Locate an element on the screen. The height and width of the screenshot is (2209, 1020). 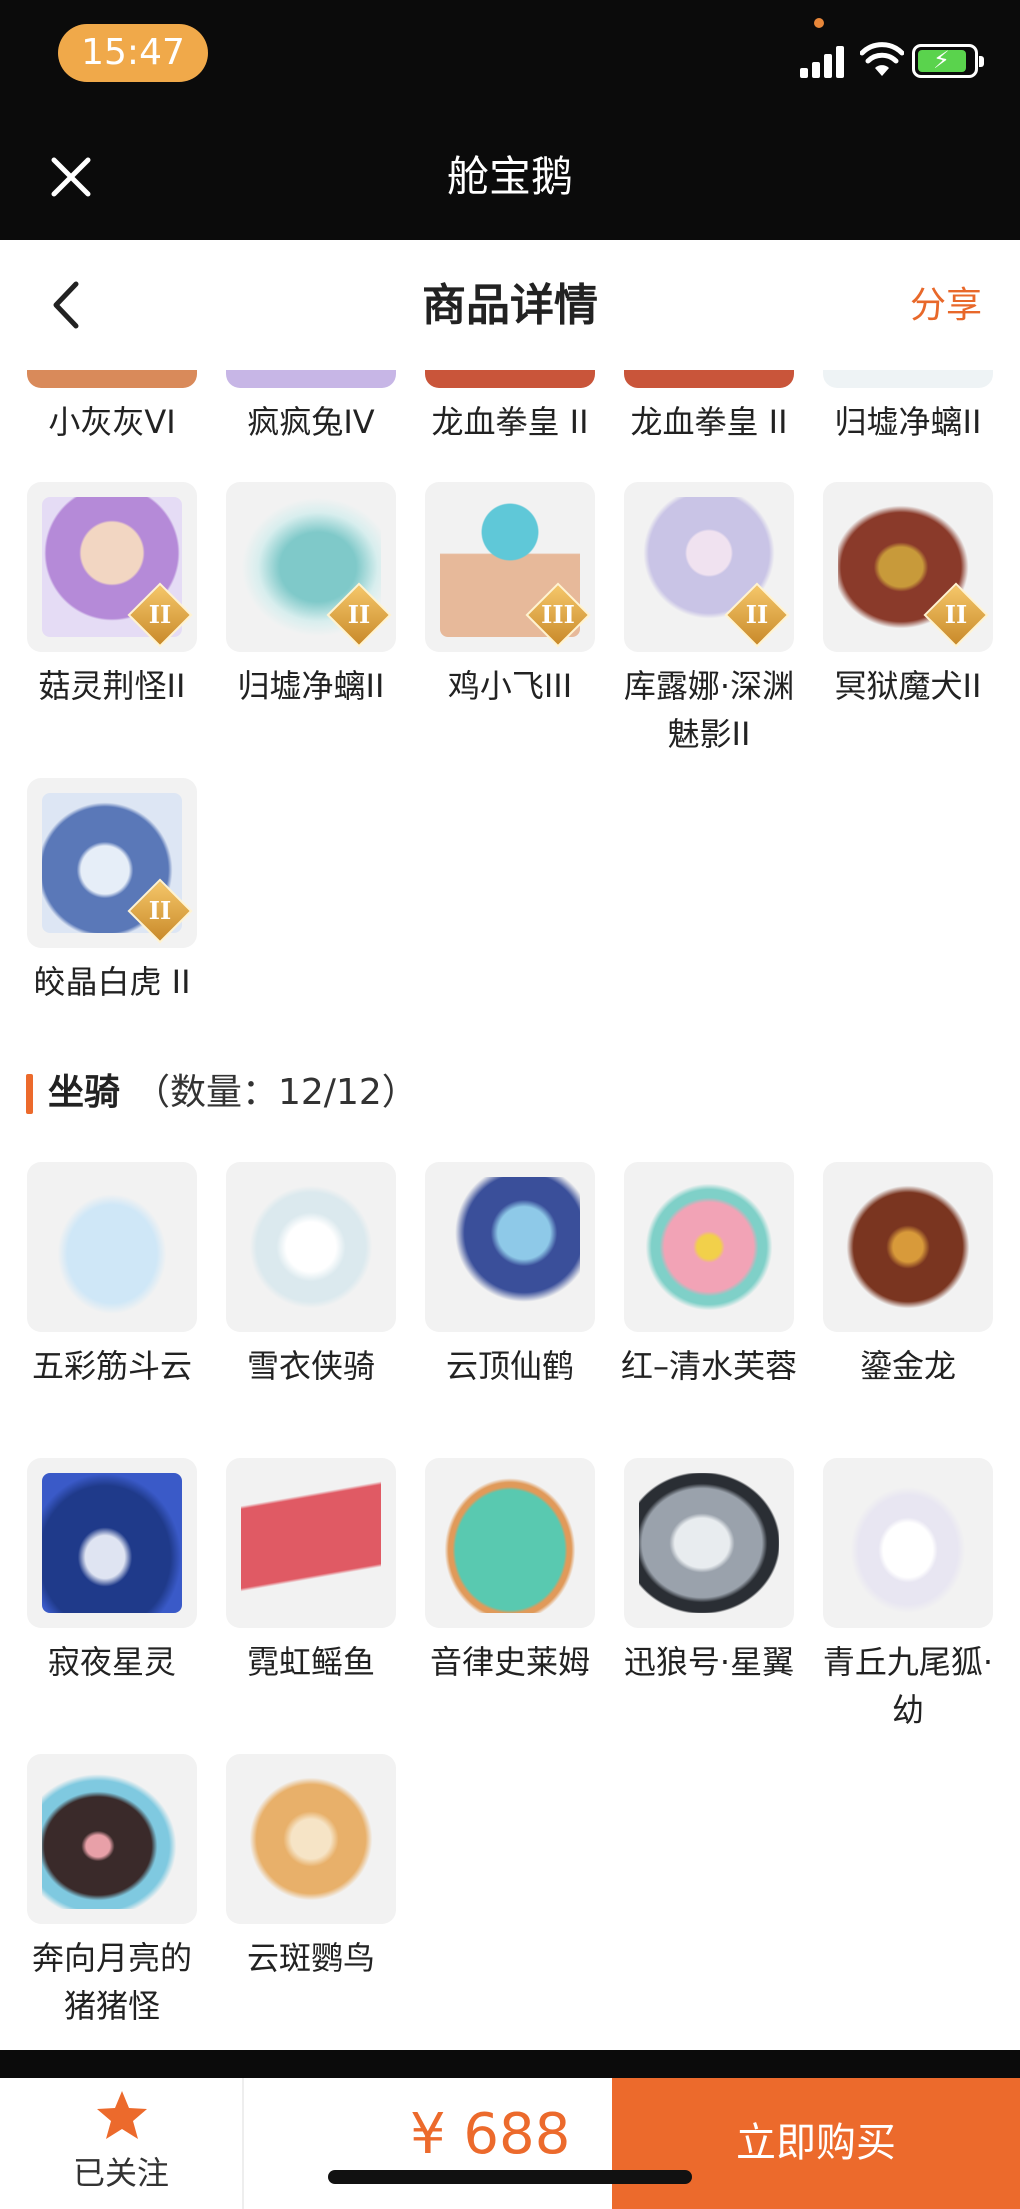
pet-item: II 归墟净螭II is located at coordinates (311, 596).